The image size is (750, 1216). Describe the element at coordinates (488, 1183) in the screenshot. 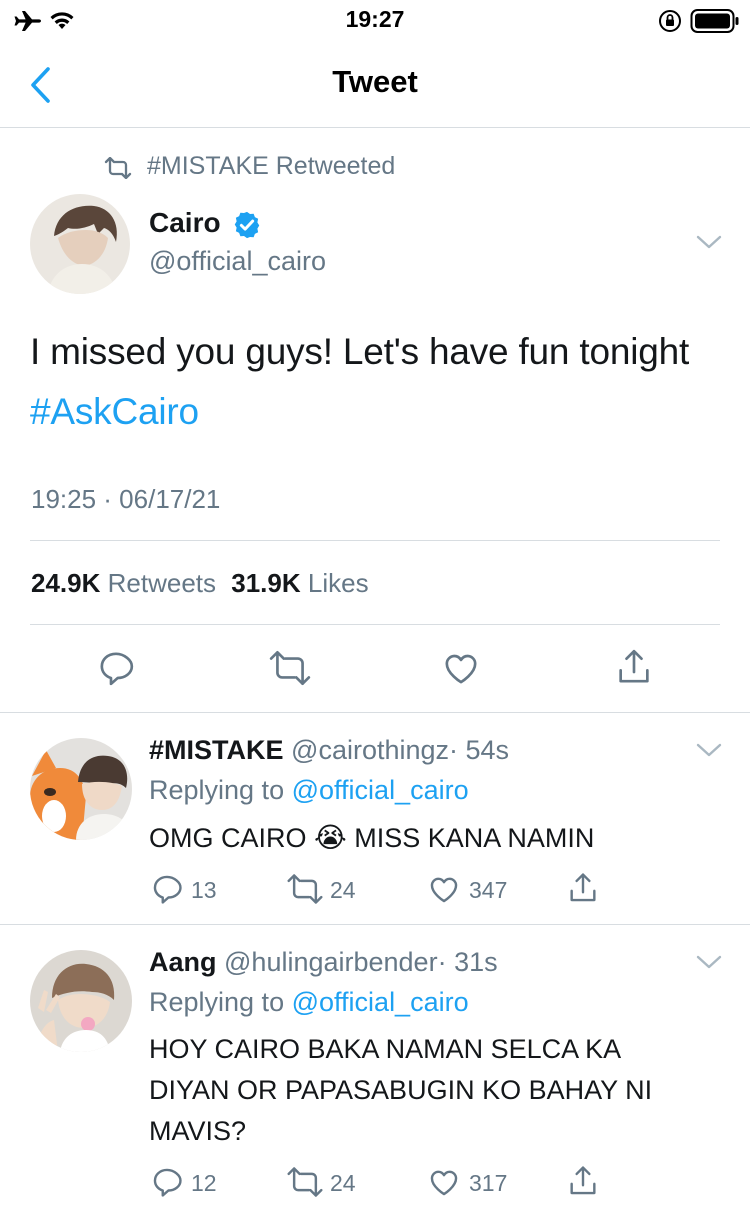

I see `like-count: 317` at that location.